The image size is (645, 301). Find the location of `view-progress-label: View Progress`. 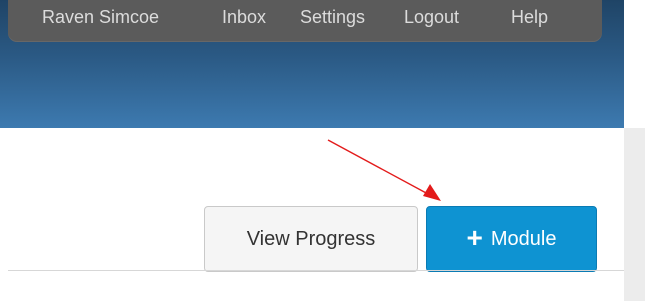

view-progress-label: View Progress is located at coordinates (311, 238).